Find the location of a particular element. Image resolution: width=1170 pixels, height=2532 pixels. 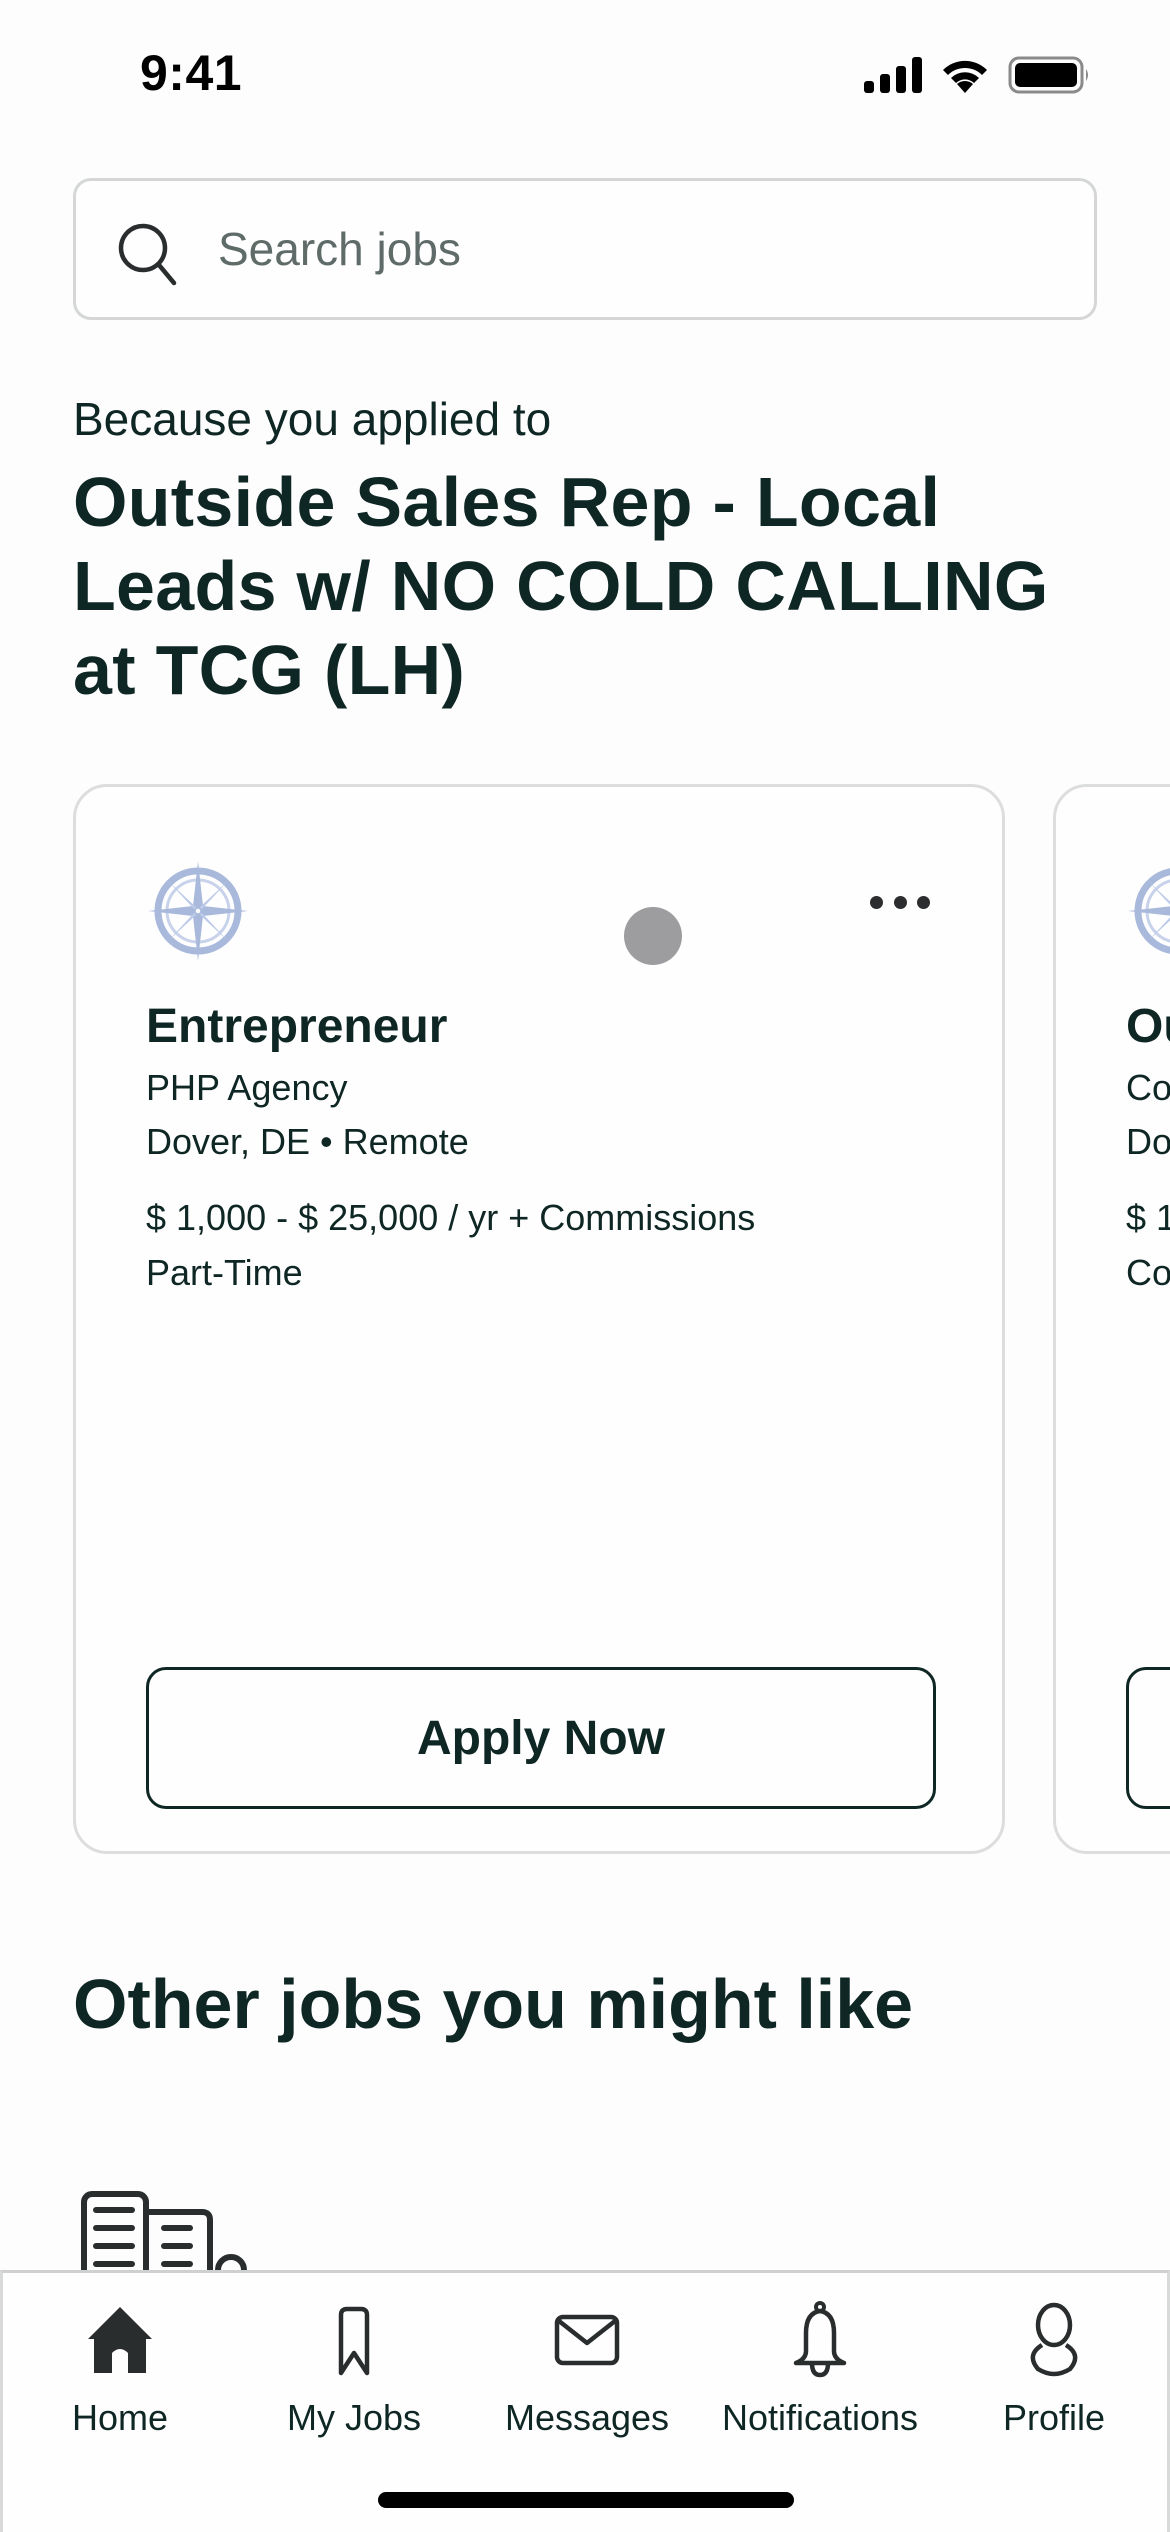

home-icon is located at coordinates (120, 2340).